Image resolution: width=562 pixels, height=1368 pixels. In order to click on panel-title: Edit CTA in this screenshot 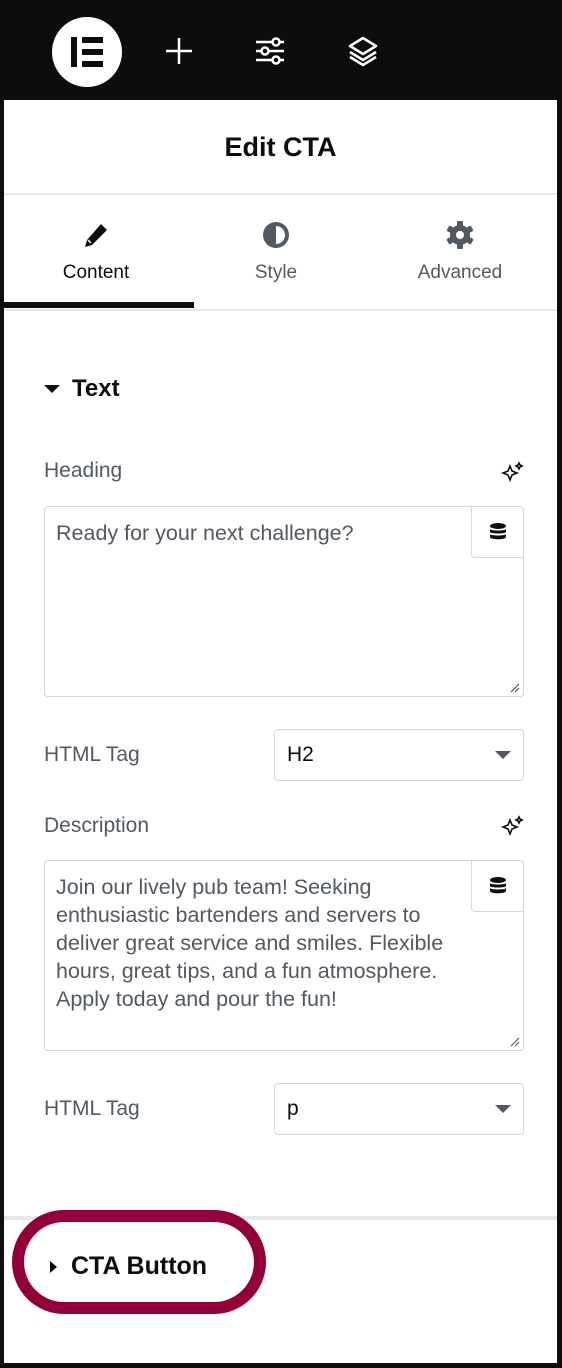, I will do `click(280, 146)`.